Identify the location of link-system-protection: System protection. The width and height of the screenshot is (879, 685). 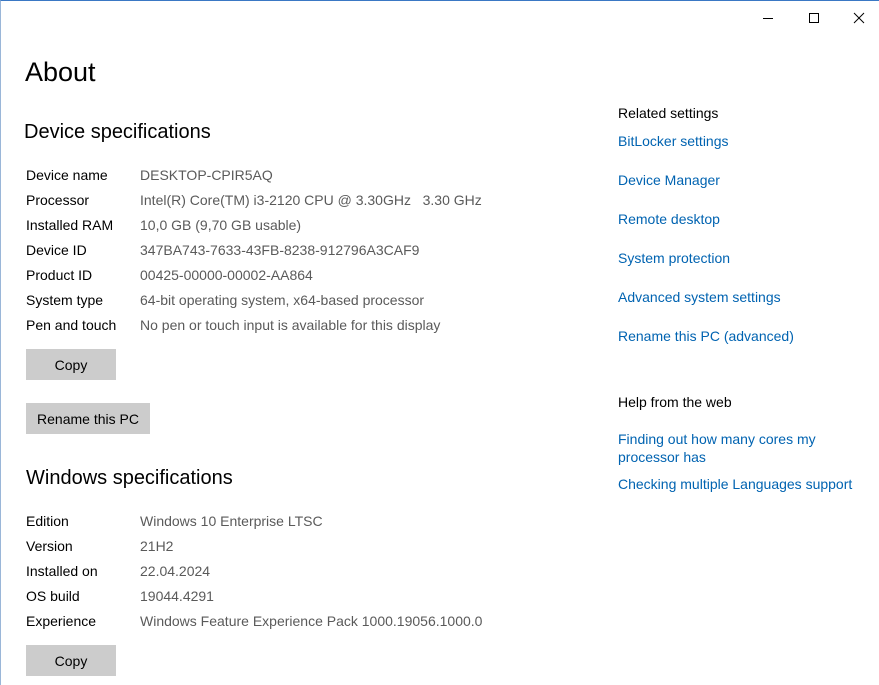
(743, 258).